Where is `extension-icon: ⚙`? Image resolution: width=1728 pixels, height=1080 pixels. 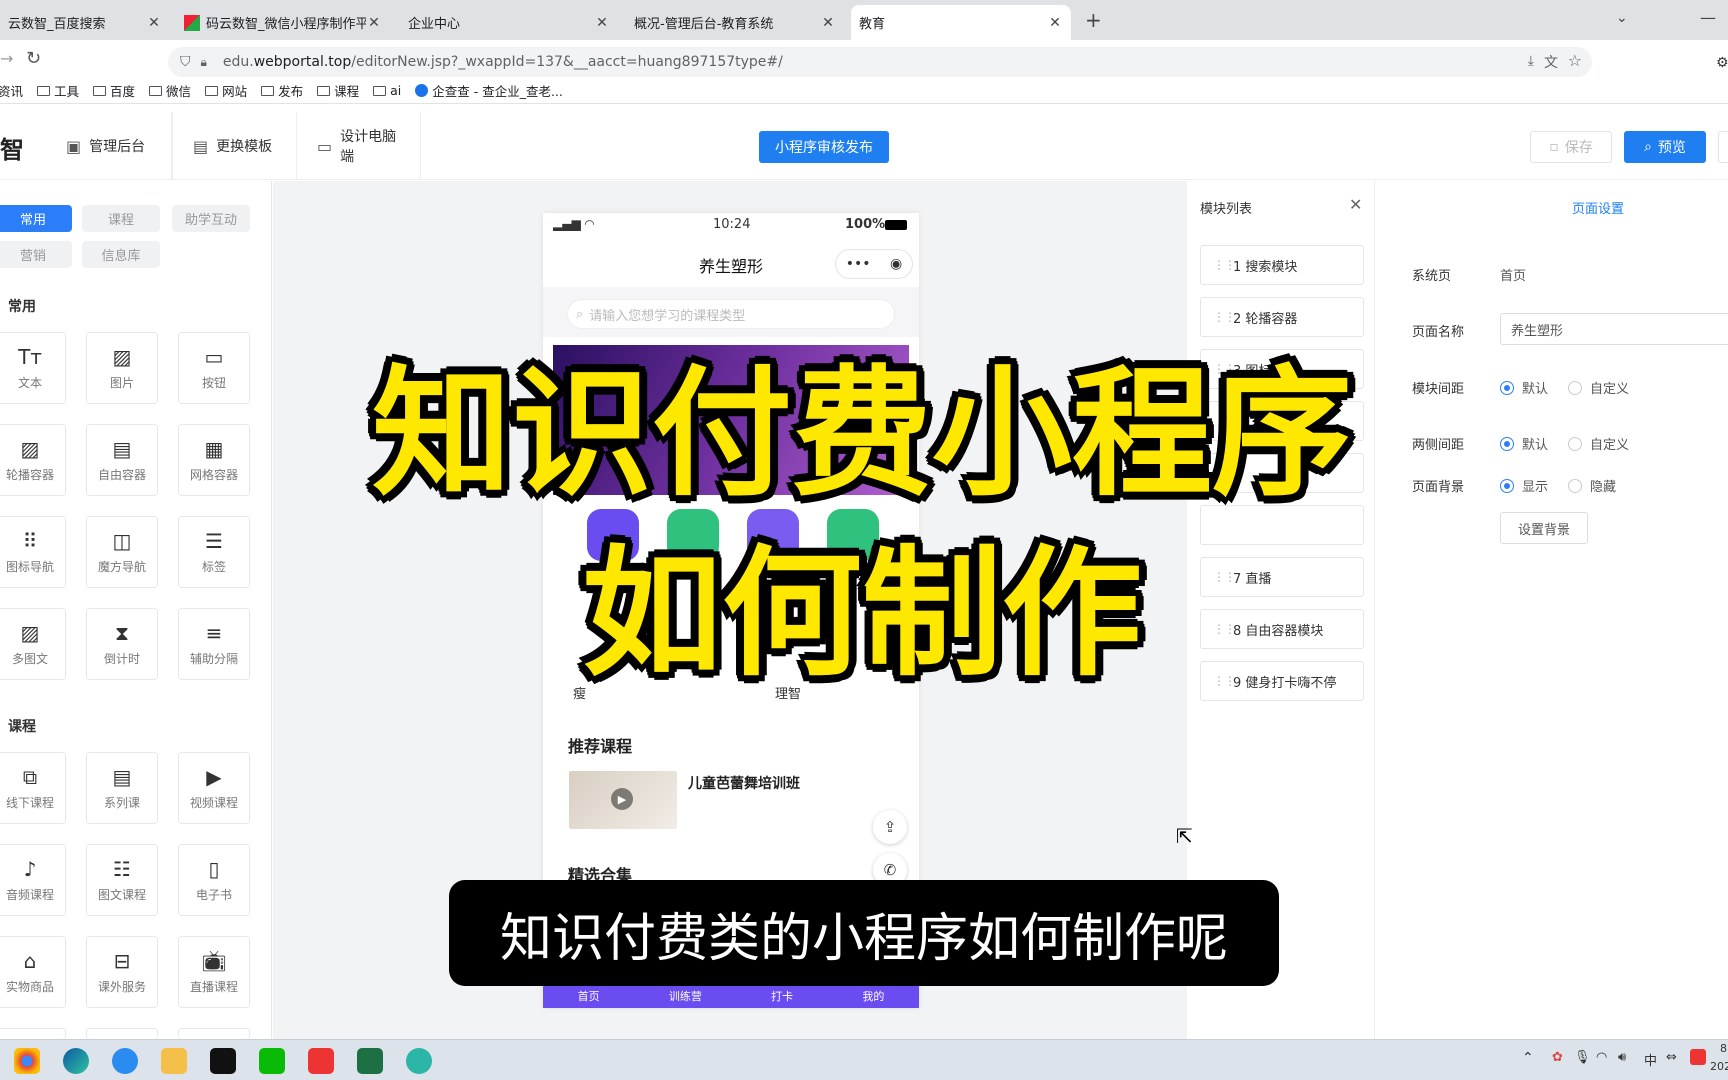 extension-icon: ⚙ is located at coordinates (1722, 63).